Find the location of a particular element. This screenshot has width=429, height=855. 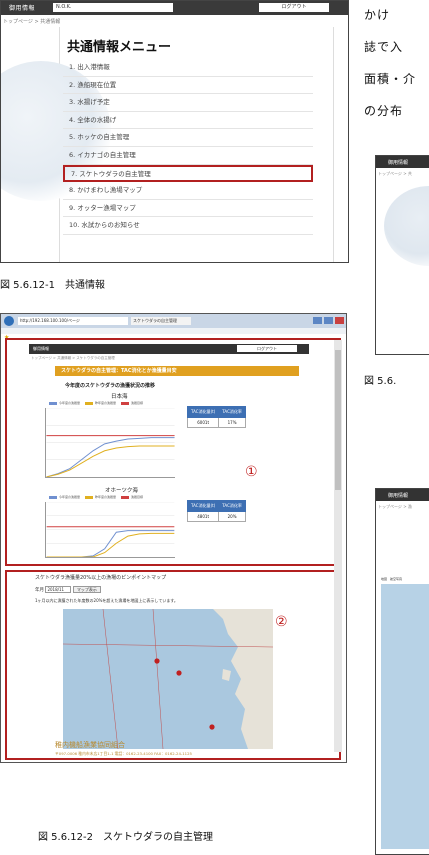

breadcrumb: トップページ > 共通情報 is located at coordinates (32, 22).